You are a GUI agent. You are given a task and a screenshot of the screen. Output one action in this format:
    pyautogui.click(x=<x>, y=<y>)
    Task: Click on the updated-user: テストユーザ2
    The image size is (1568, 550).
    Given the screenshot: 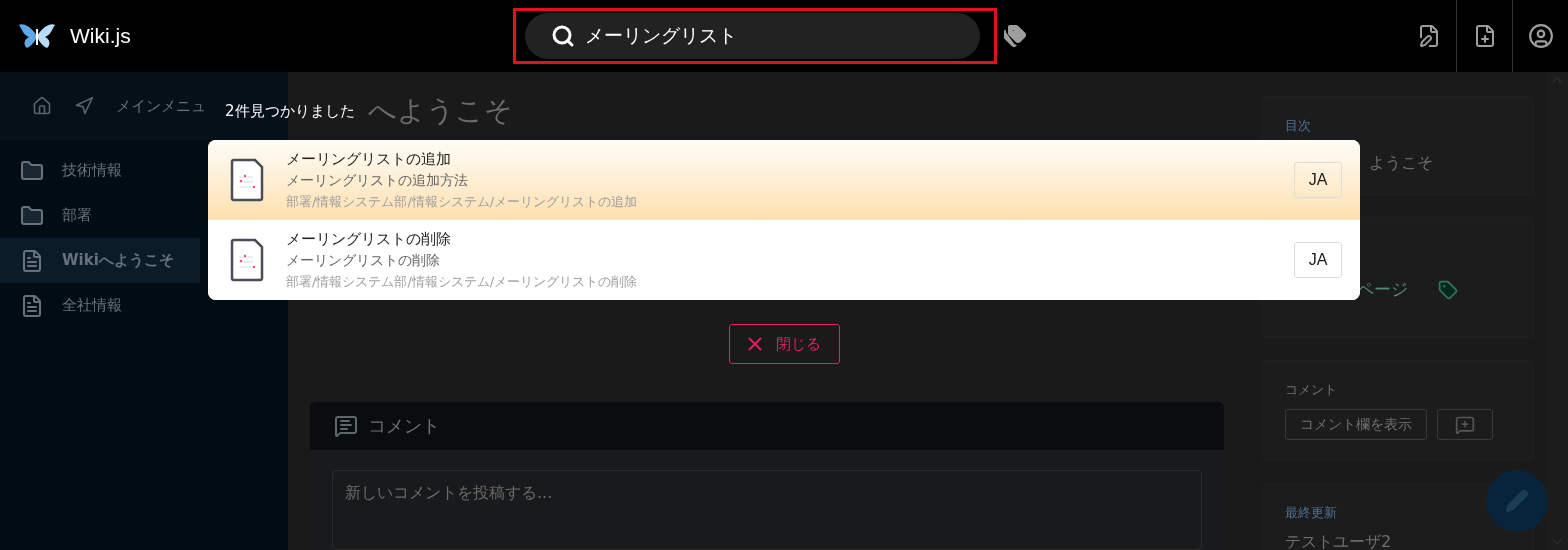 What is the action you would take?
    pyautogui.click(x=1339, y=541)
    